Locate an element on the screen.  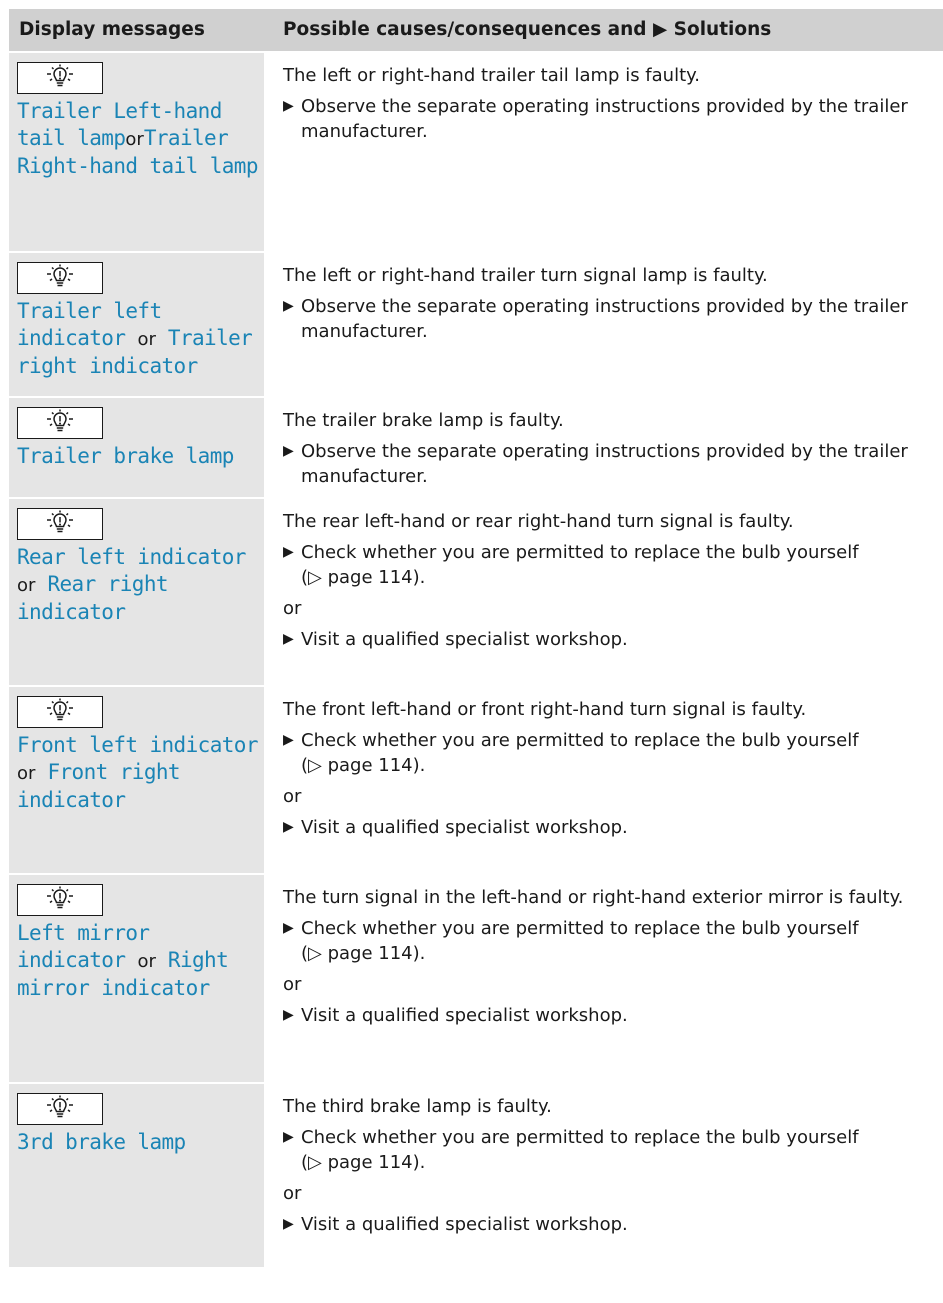
header-display-messages: Display messages is located at coordinates (112, 29).